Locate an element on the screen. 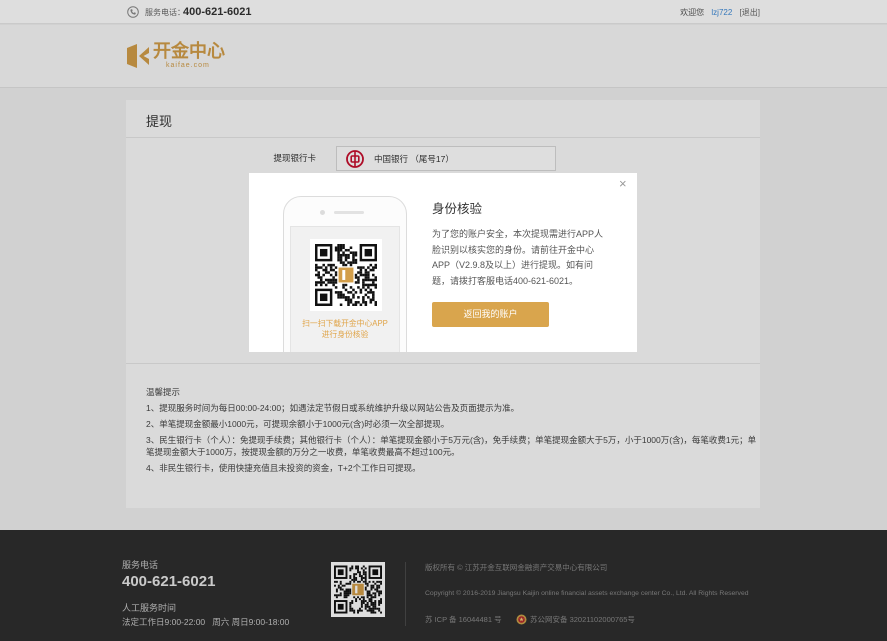 The image size is (887, 641). qr-code-icon is located at coordinates (346, 275).